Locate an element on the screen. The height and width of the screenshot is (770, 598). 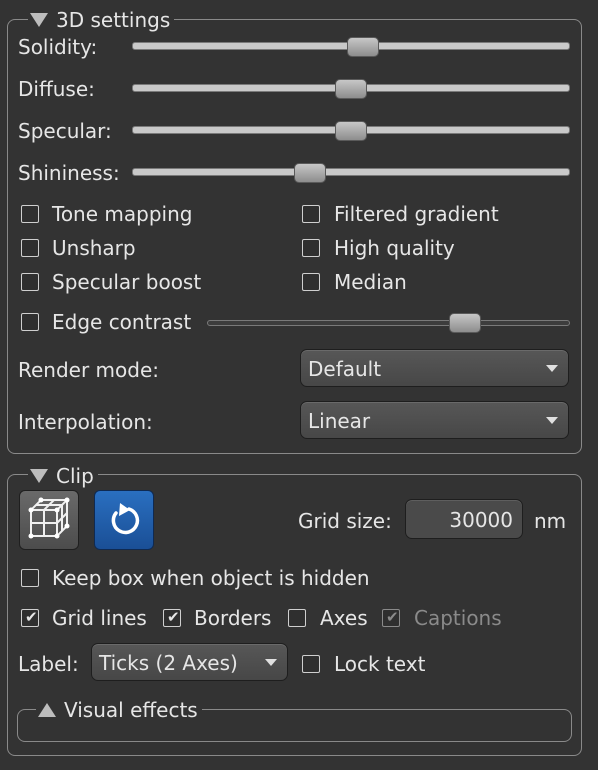
clip-box-button is located at coordinates (49, 520).